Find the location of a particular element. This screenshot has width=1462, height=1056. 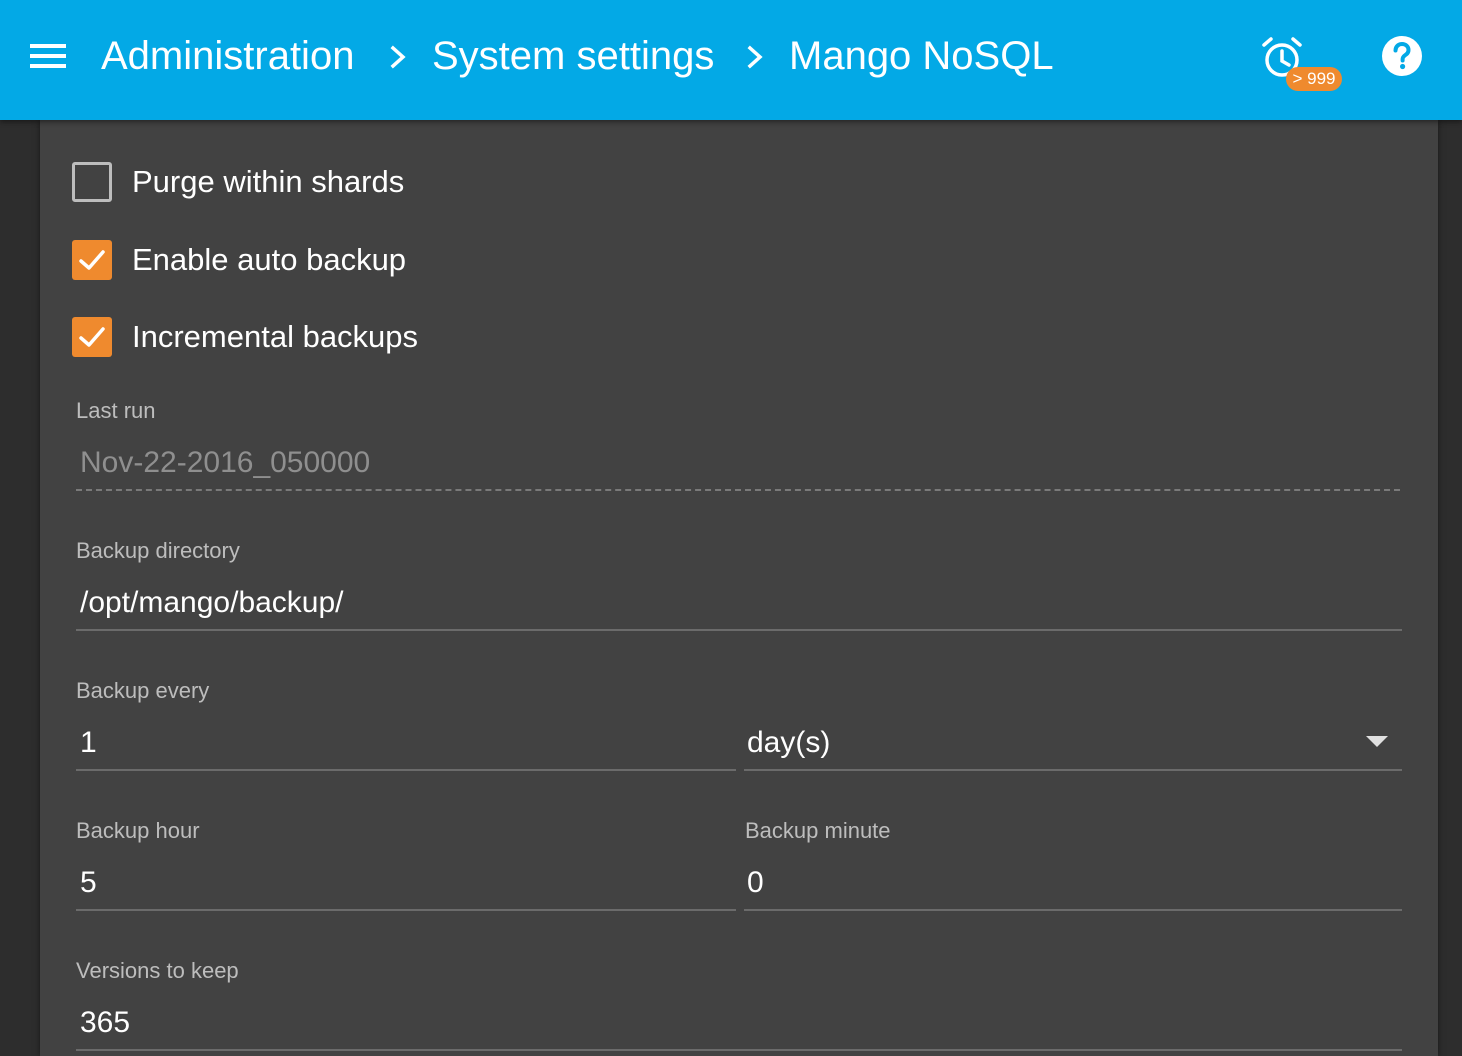

last-run-underline is located at coordinates (738, 490).